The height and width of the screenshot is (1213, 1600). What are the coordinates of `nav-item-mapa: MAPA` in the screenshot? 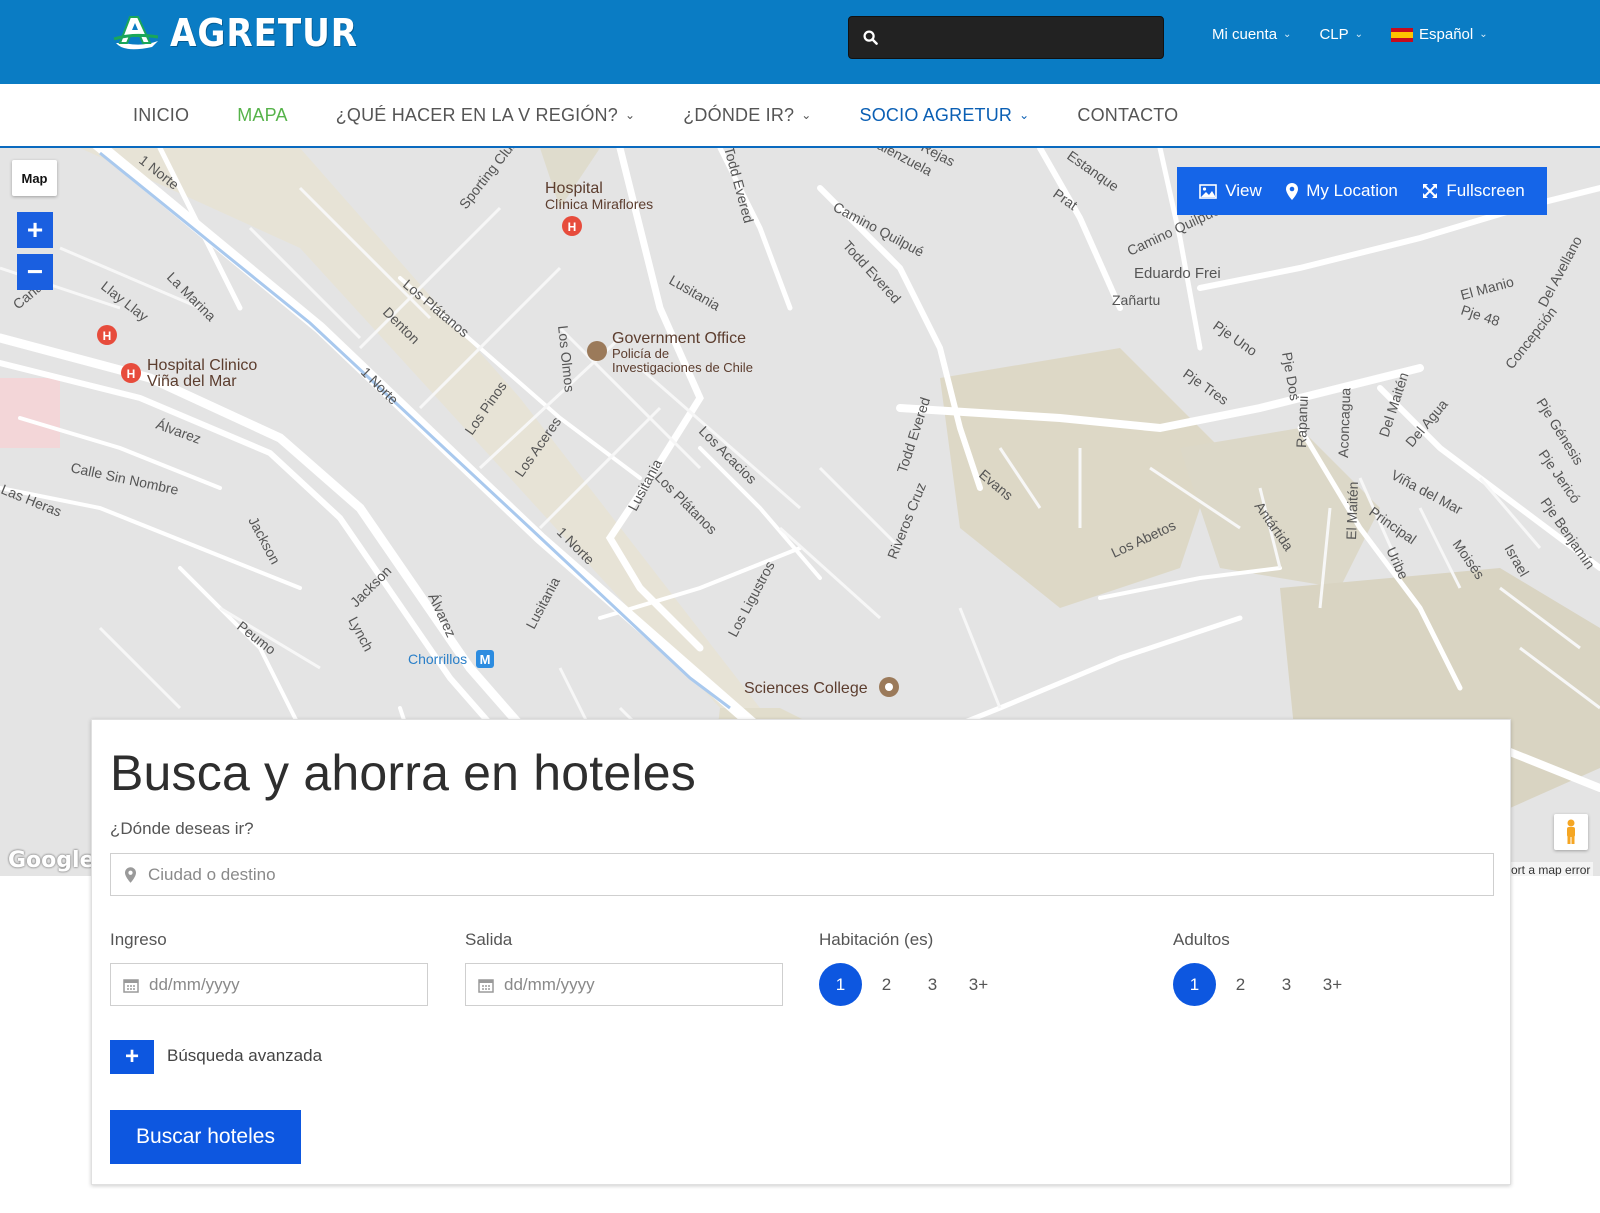 It's located at (262, 115).